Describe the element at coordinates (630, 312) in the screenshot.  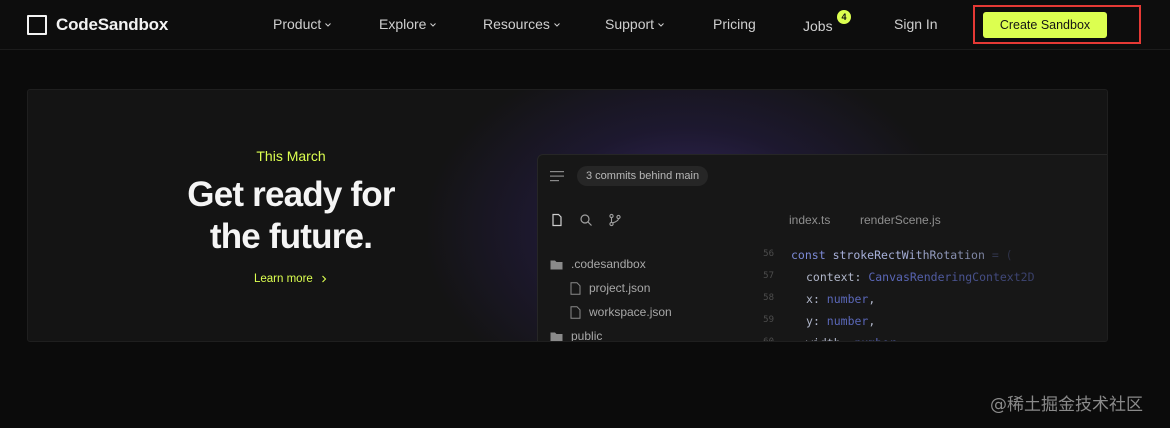
I see `tree-item-label: workspace.json` at that location.